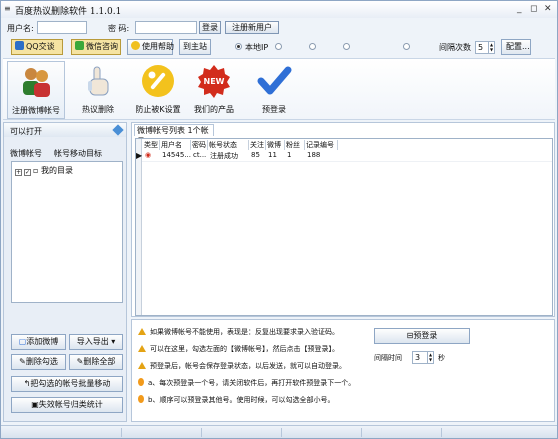  I want to click on minimize-icon: _, so click(519, 9).